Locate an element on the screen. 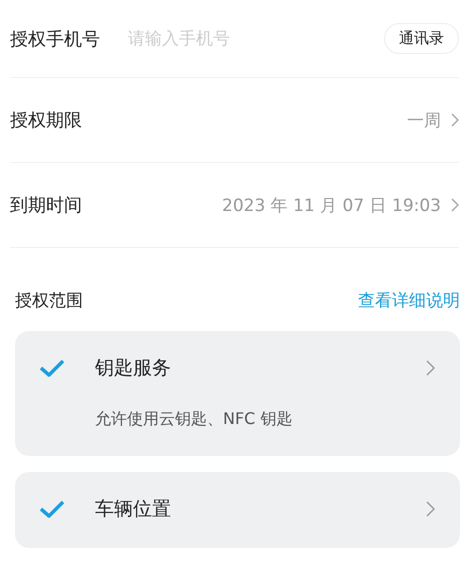 The image size is (465, 574). row-label: 到期时间 is located at coordinates (46, 205).